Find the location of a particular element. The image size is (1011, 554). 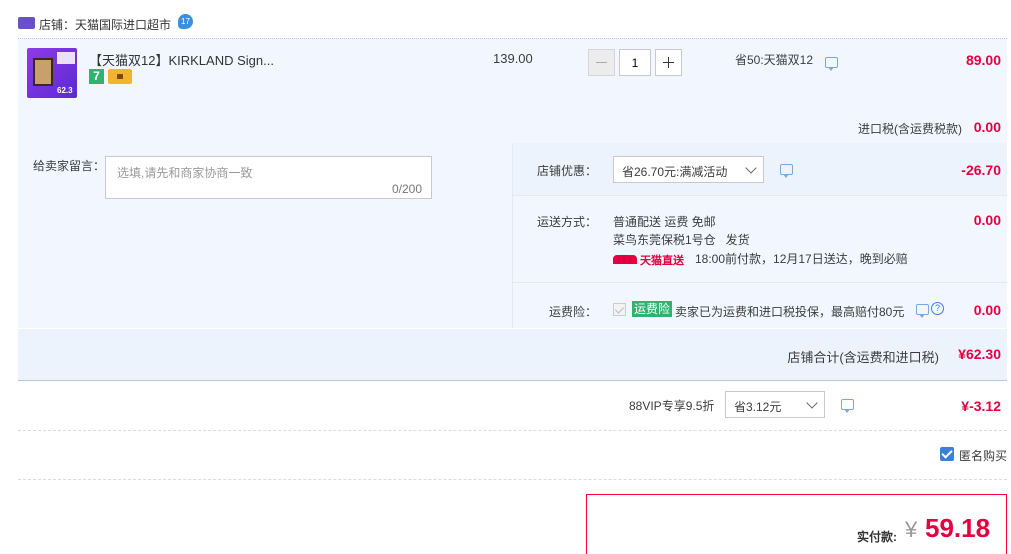

message-label: 给卖家留言： is located at coordinates (69, 166).